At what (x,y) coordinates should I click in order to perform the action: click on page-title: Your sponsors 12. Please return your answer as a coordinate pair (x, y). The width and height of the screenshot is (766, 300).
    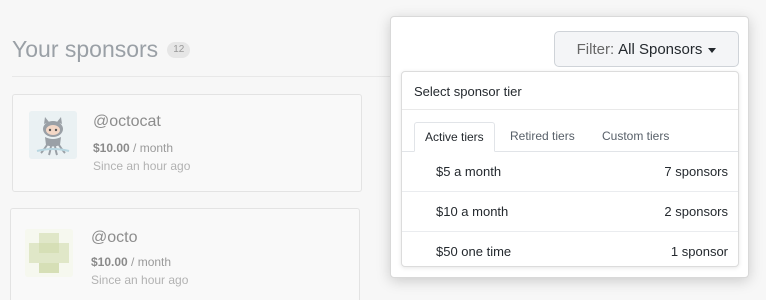
    Looking at the image, I should click on (101, 49).